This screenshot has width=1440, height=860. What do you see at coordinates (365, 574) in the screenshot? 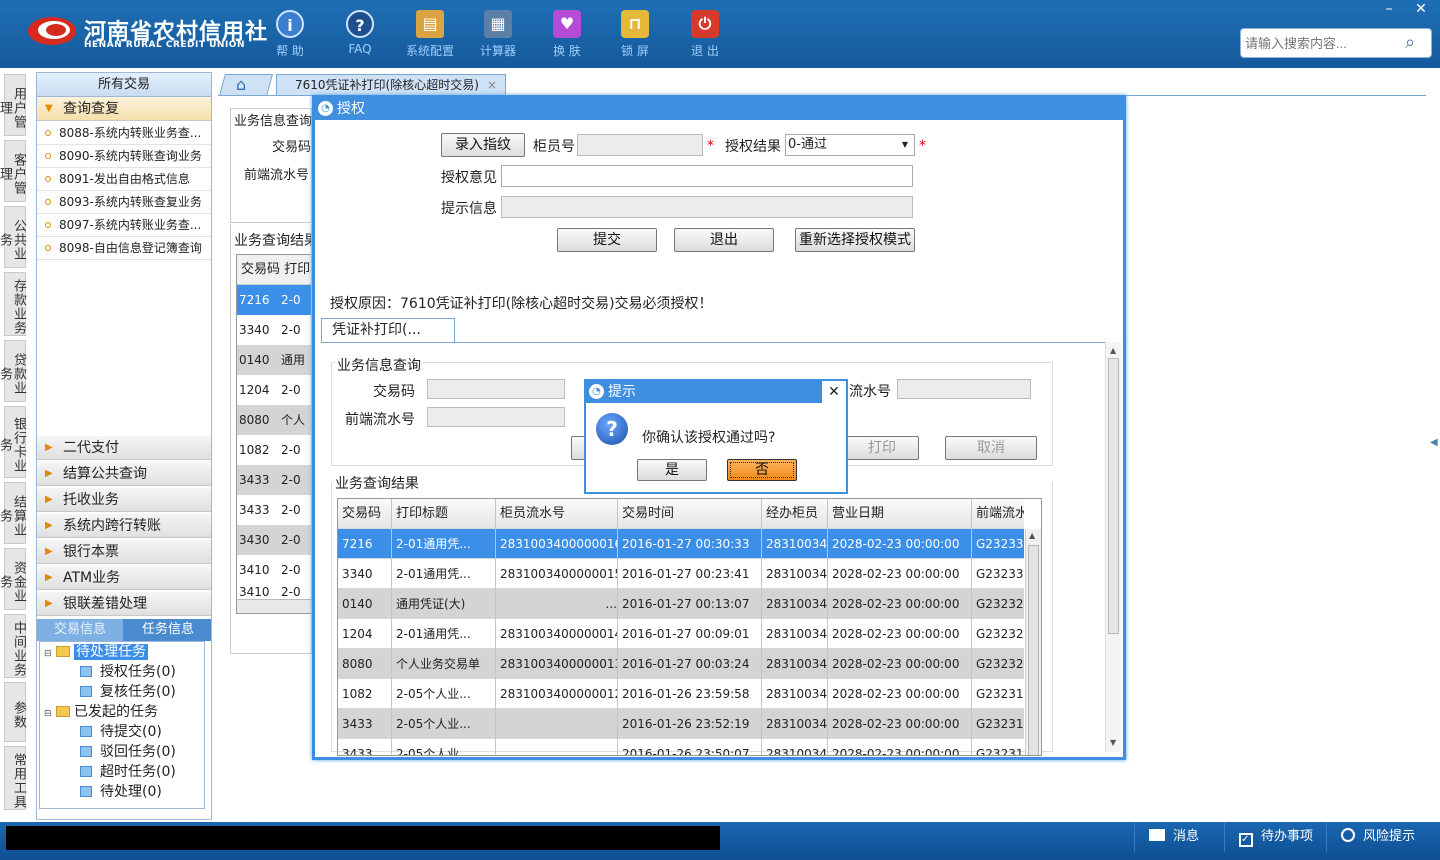
I see `cell-code: 3340` at bounding box center [365, 574].